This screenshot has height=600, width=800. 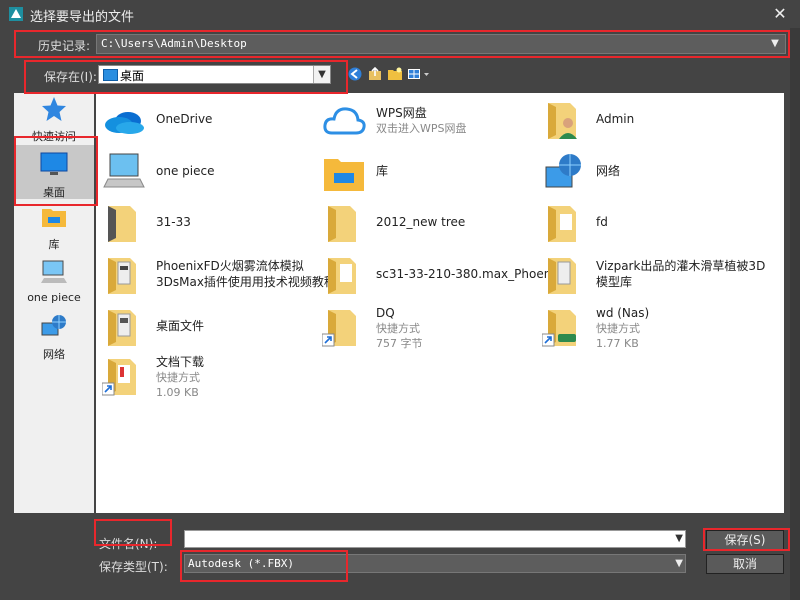 I want to click on list-item: OneDrive, so click(x=209, y=123).